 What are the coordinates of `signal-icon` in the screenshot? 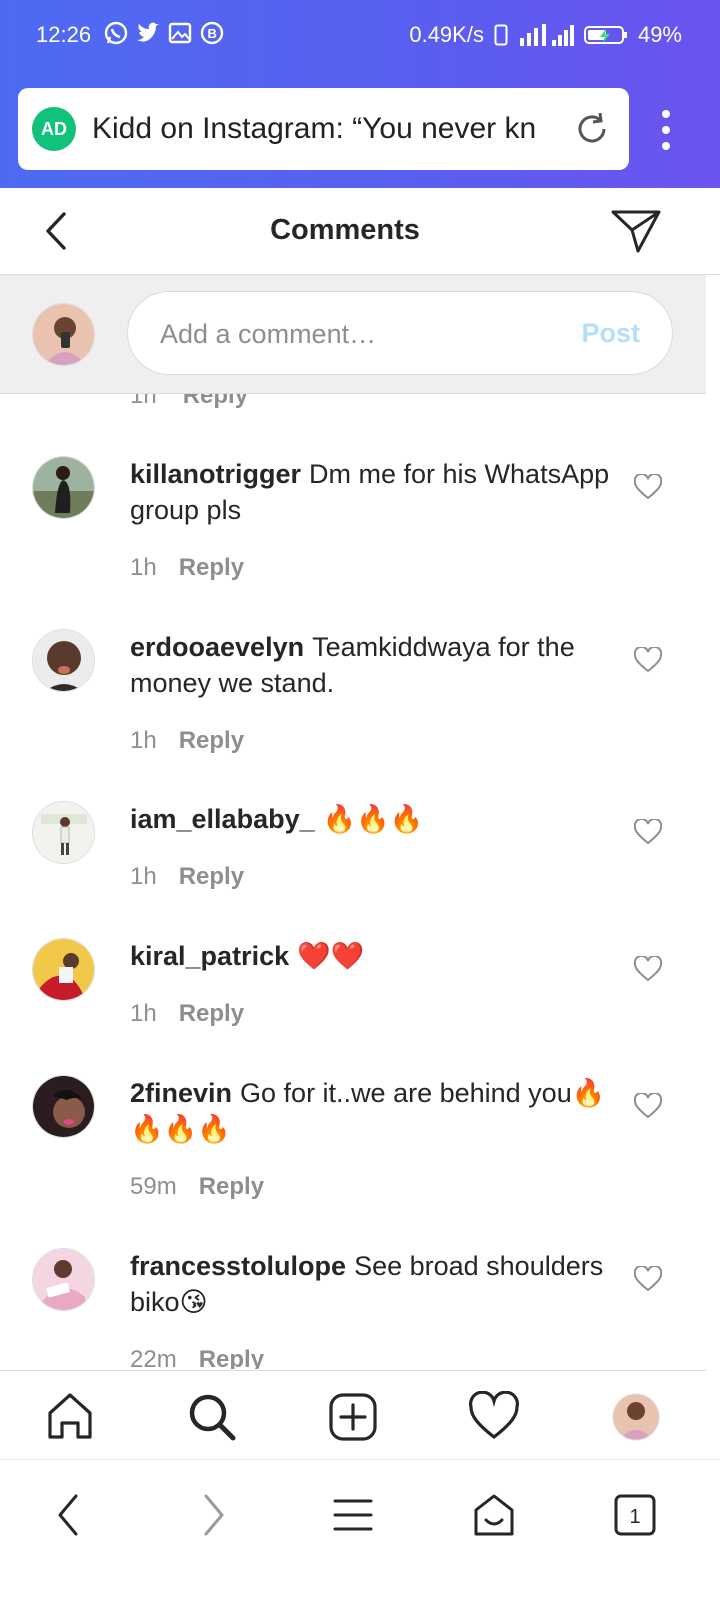 It's located at (546, 35).